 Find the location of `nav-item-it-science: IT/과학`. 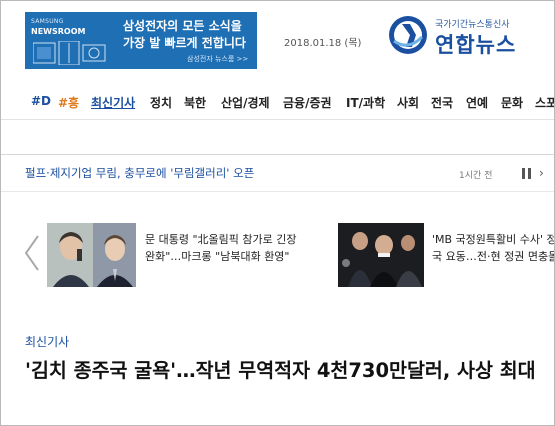

nav-item-it-science: IT/과학 is located at coordinates (365, 102).